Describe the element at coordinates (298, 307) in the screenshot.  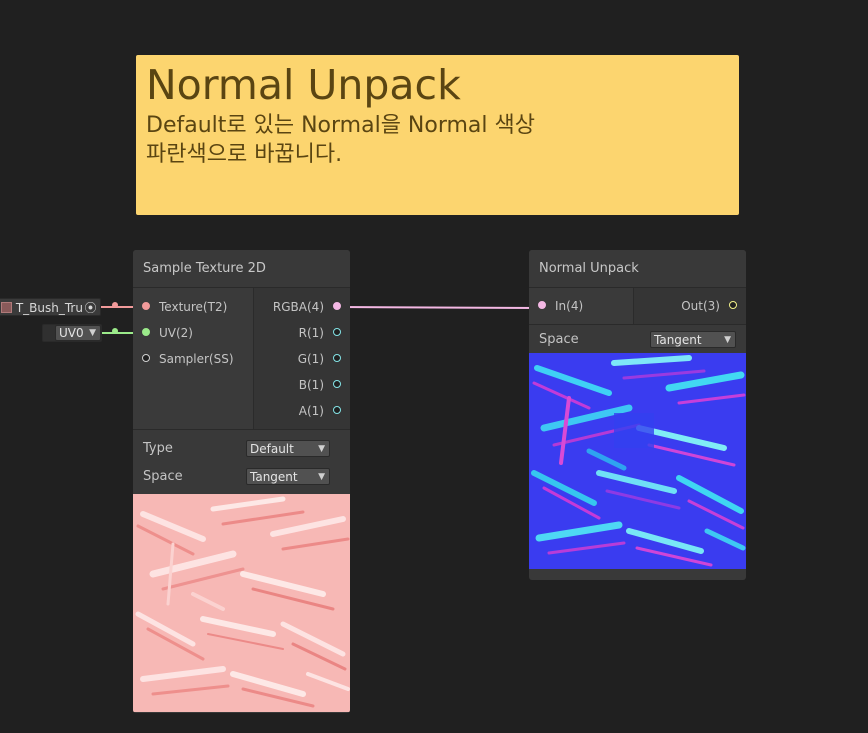
I see `port-label: RGBA(4)` at that location.